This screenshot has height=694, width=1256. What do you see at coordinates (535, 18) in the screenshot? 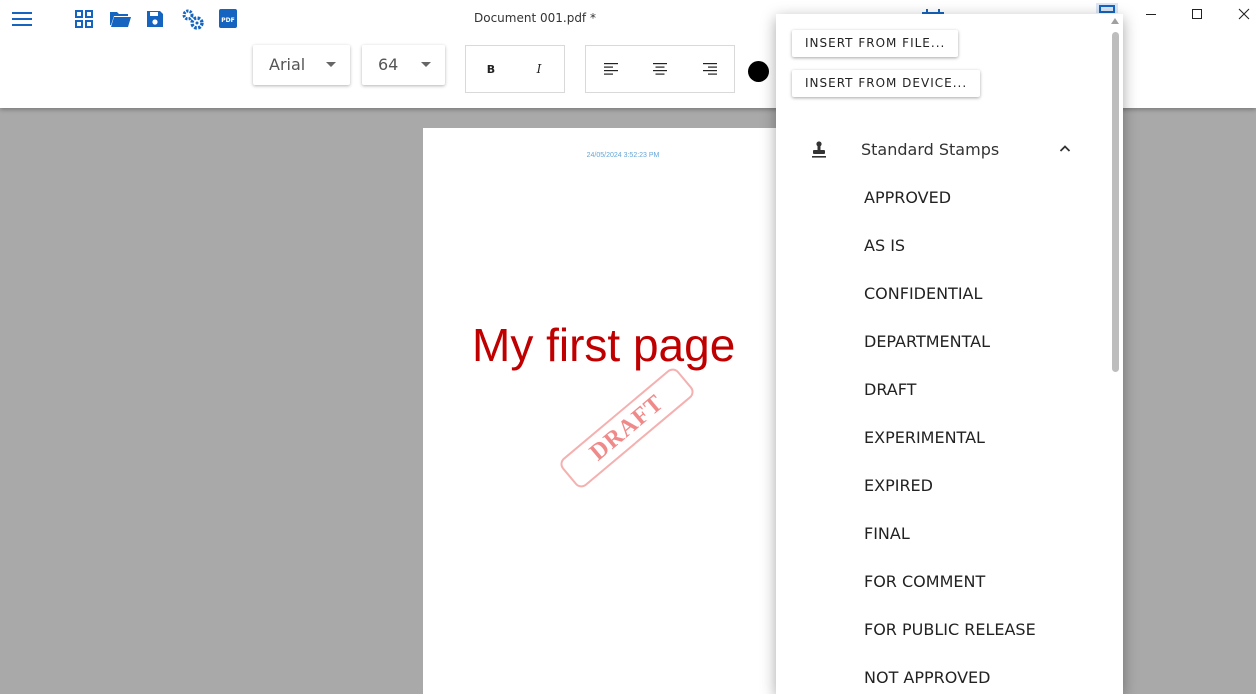
I see `document-title: Document 001.pdf *` at bounding box center [535, 18].